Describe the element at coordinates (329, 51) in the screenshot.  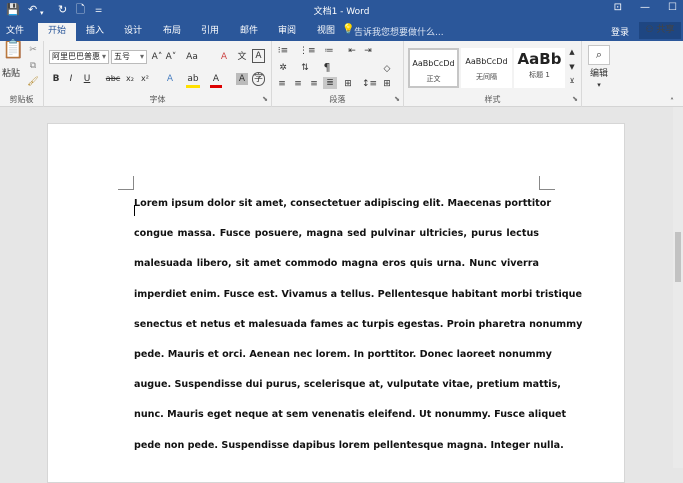
I see `multilevel-list-icon: ≔` at that location.